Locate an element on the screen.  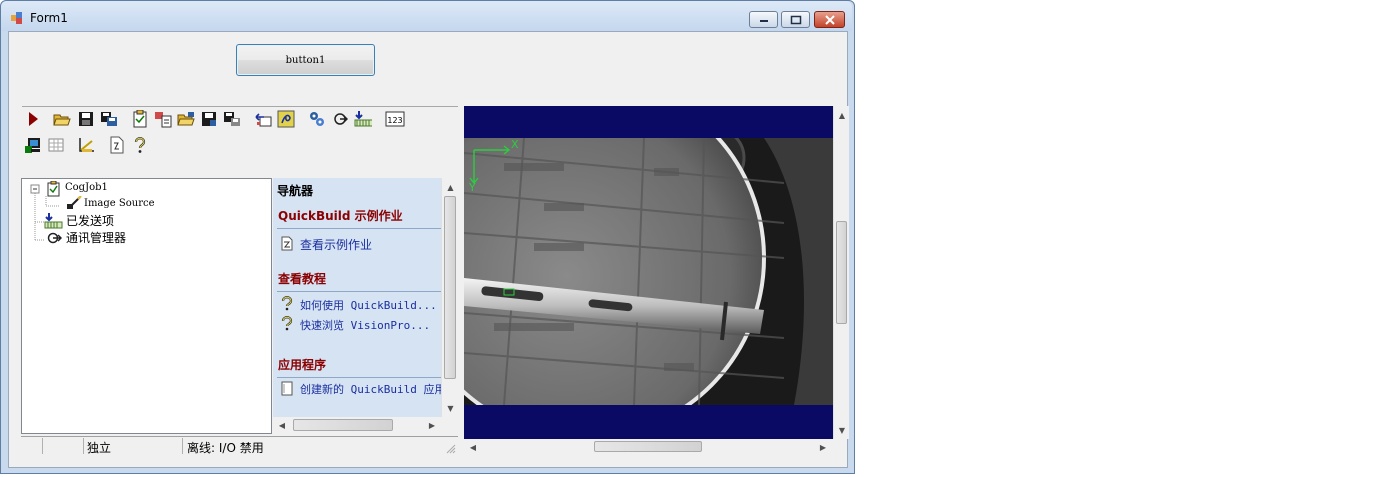
display-vertical-scrollbar: ▲ ▼ is located at coordinates (841, 272).